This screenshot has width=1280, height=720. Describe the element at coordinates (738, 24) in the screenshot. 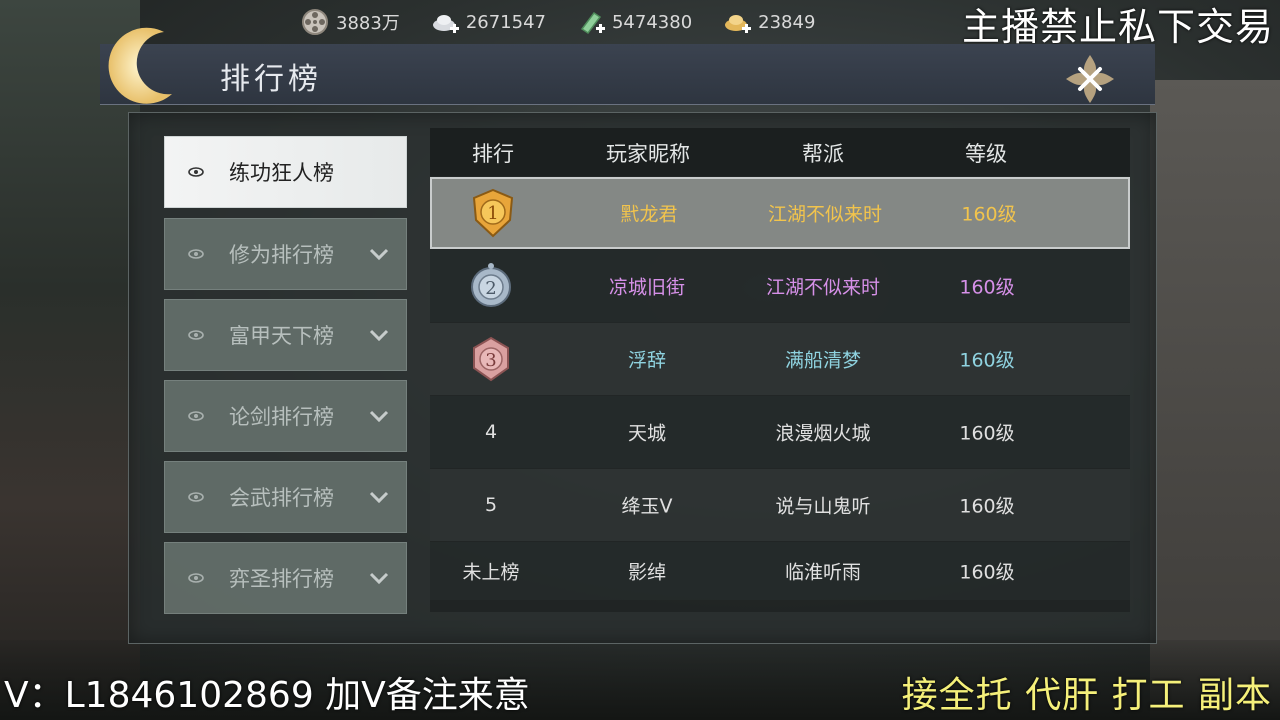

I see `gold-ingot-plus-icon` at that location.